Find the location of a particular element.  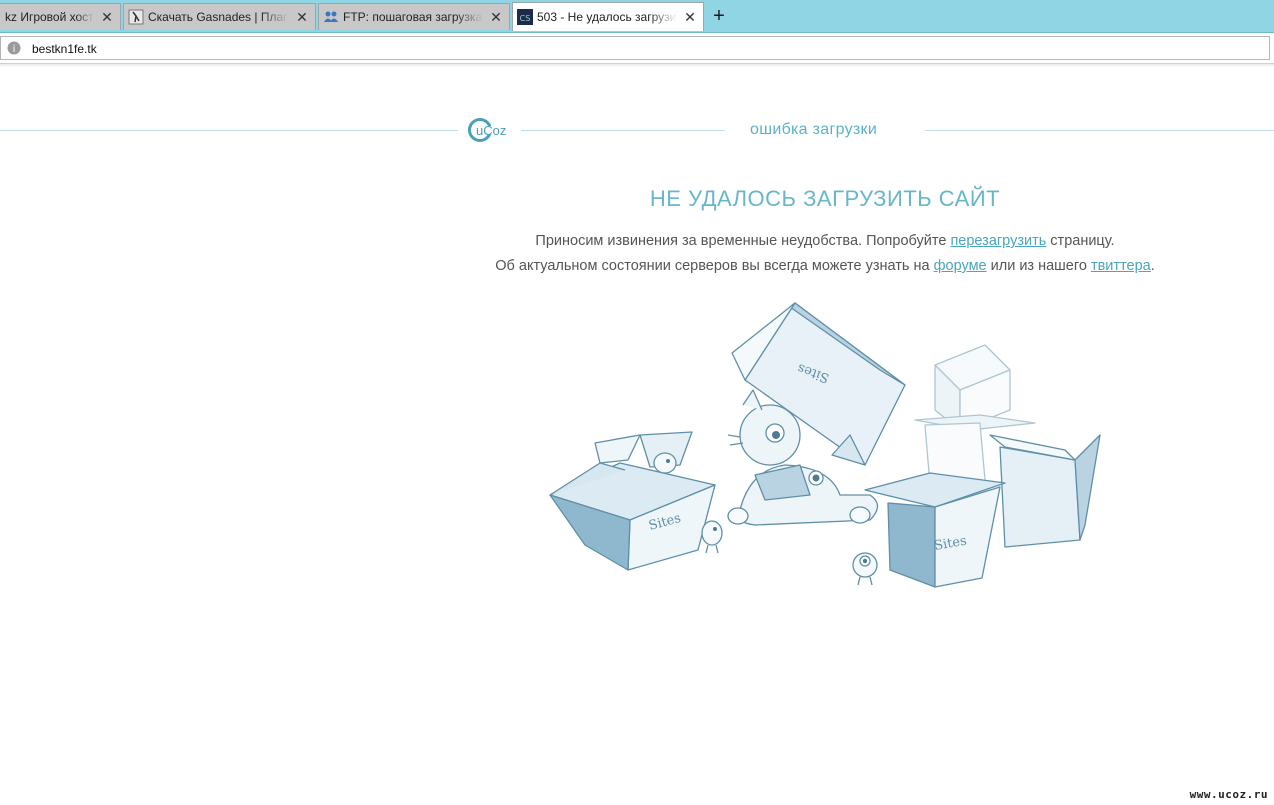

url-input: i bestkn1fe.tk is located at coordinates (635, 48).